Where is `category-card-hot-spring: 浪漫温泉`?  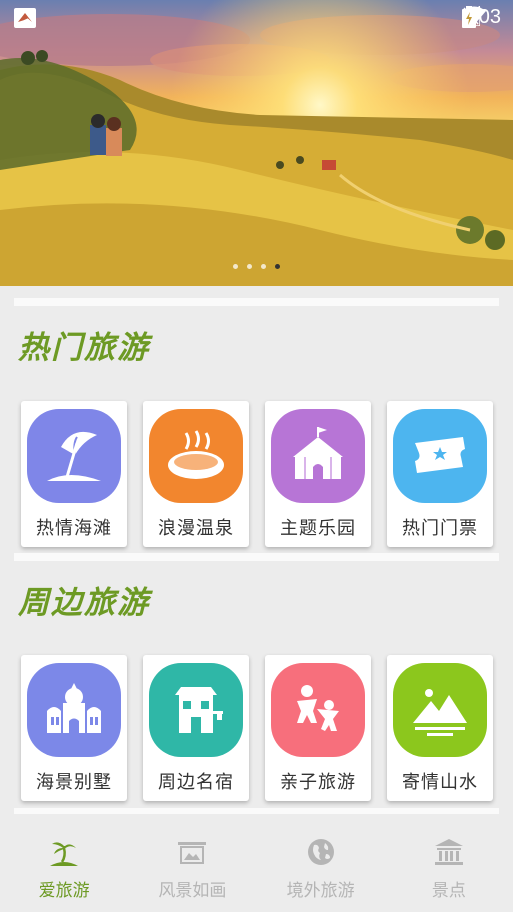
category-card-hot-spring: 浪漫温泉 is located at coordinates (196, 474).